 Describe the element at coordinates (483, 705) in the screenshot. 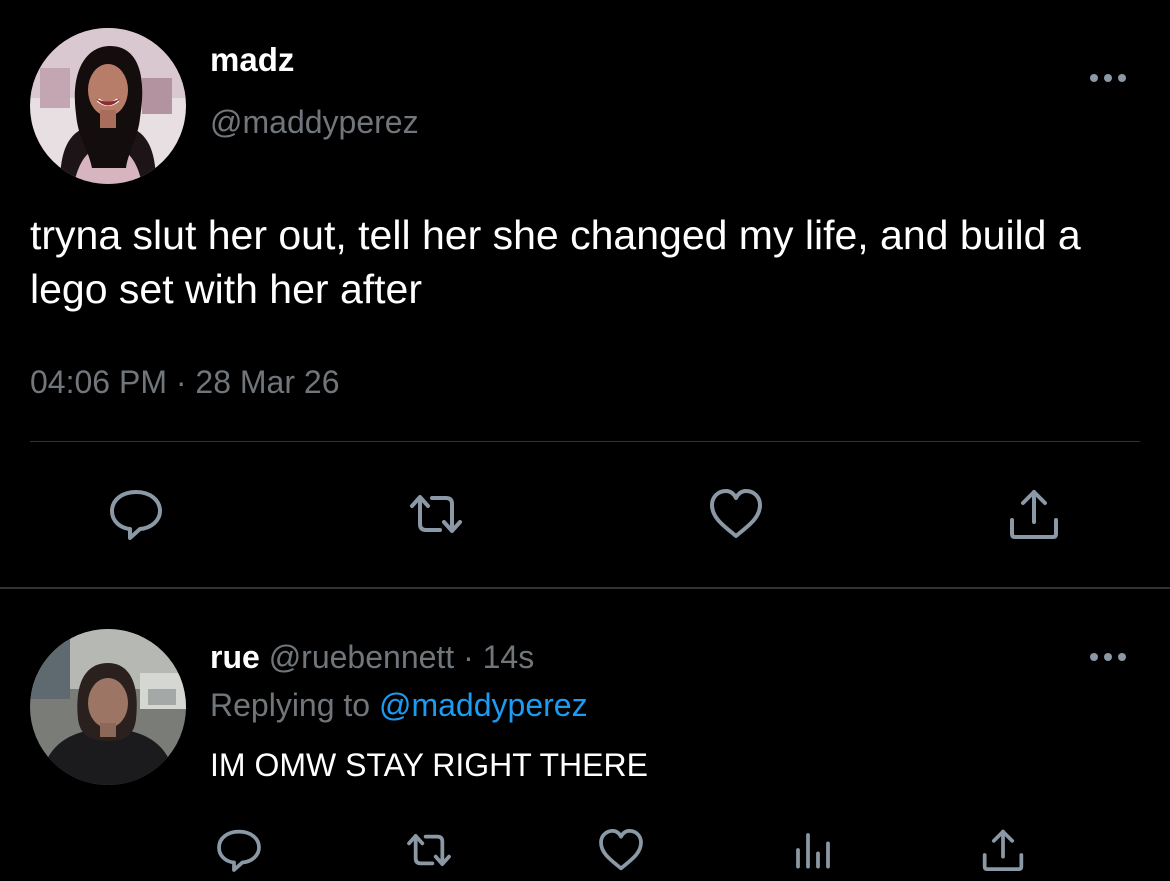

I see `replying-to-mention-link: @maddyperez` at that location.